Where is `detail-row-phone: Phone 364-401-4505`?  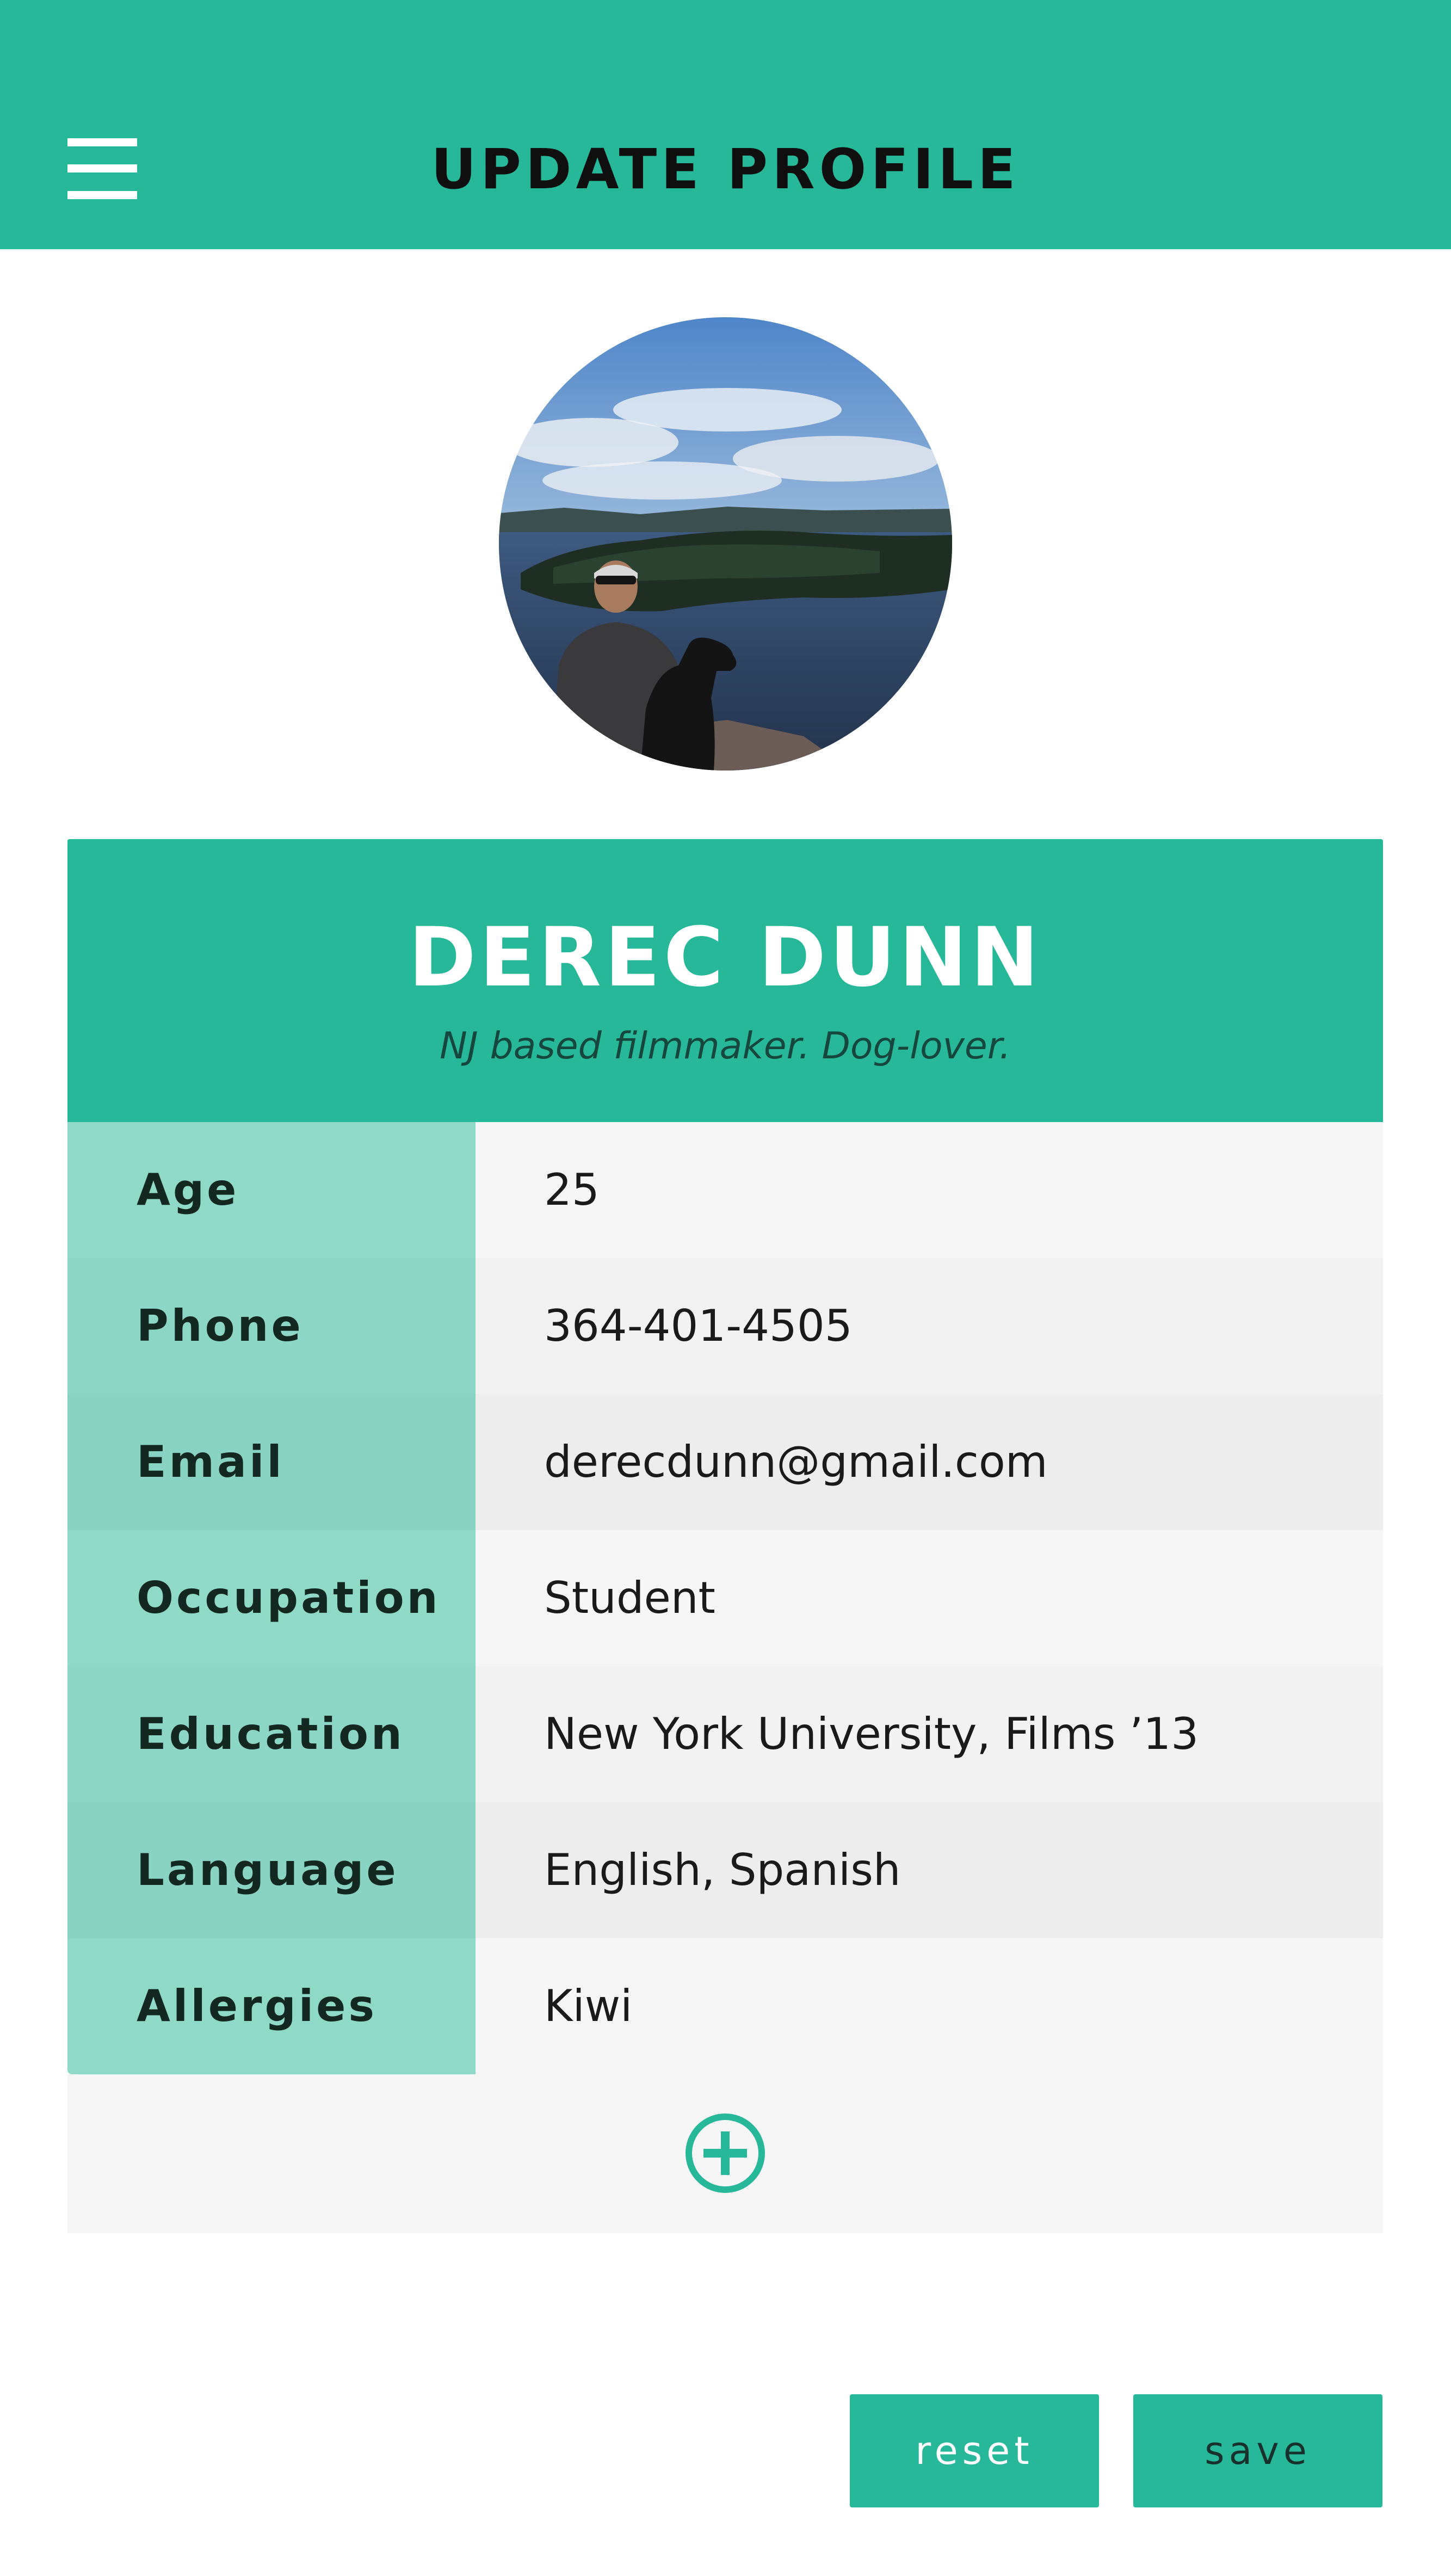
detail-row-phone: Phone 364-401-4505 is located at coordinates (725, 1326).